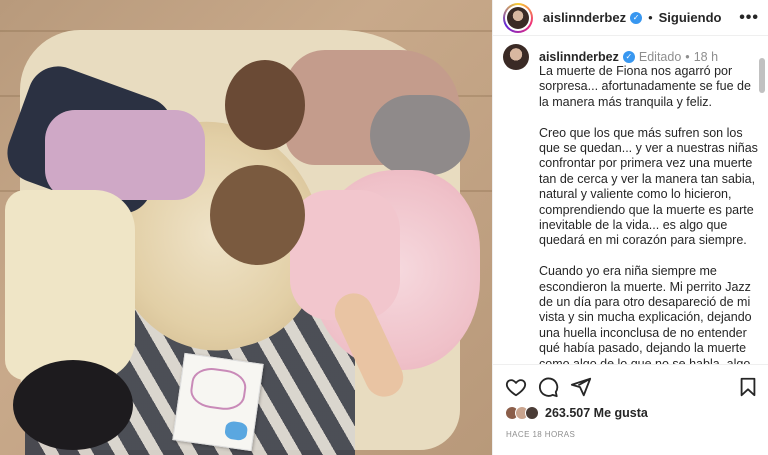 This screenshot has height=455, width=768. What do you see at coordinates (748, 387) in the screenshot?
I see `bookmark-icon` at bounding box center [748, 387].